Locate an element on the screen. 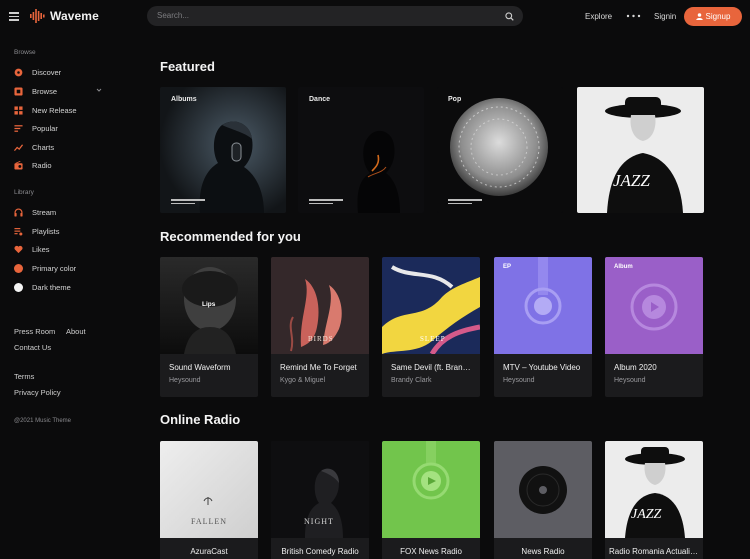 This screenshot has height=559, width=750. sidebar-item-primary-color: Primary color is located at coordinates (64, 268).